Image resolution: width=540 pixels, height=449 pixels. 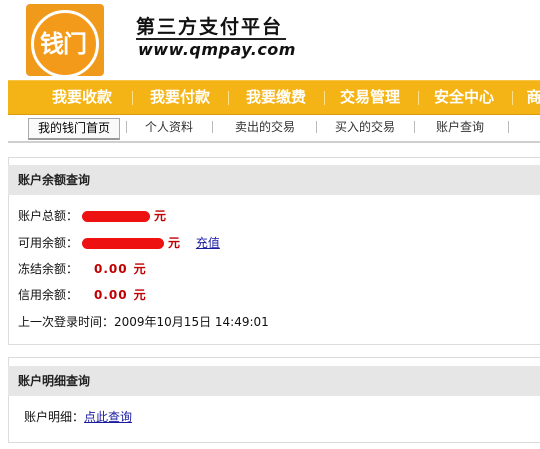 I want to click on total-balance-row: 账户总额： 元, so click(x=92, y=215).